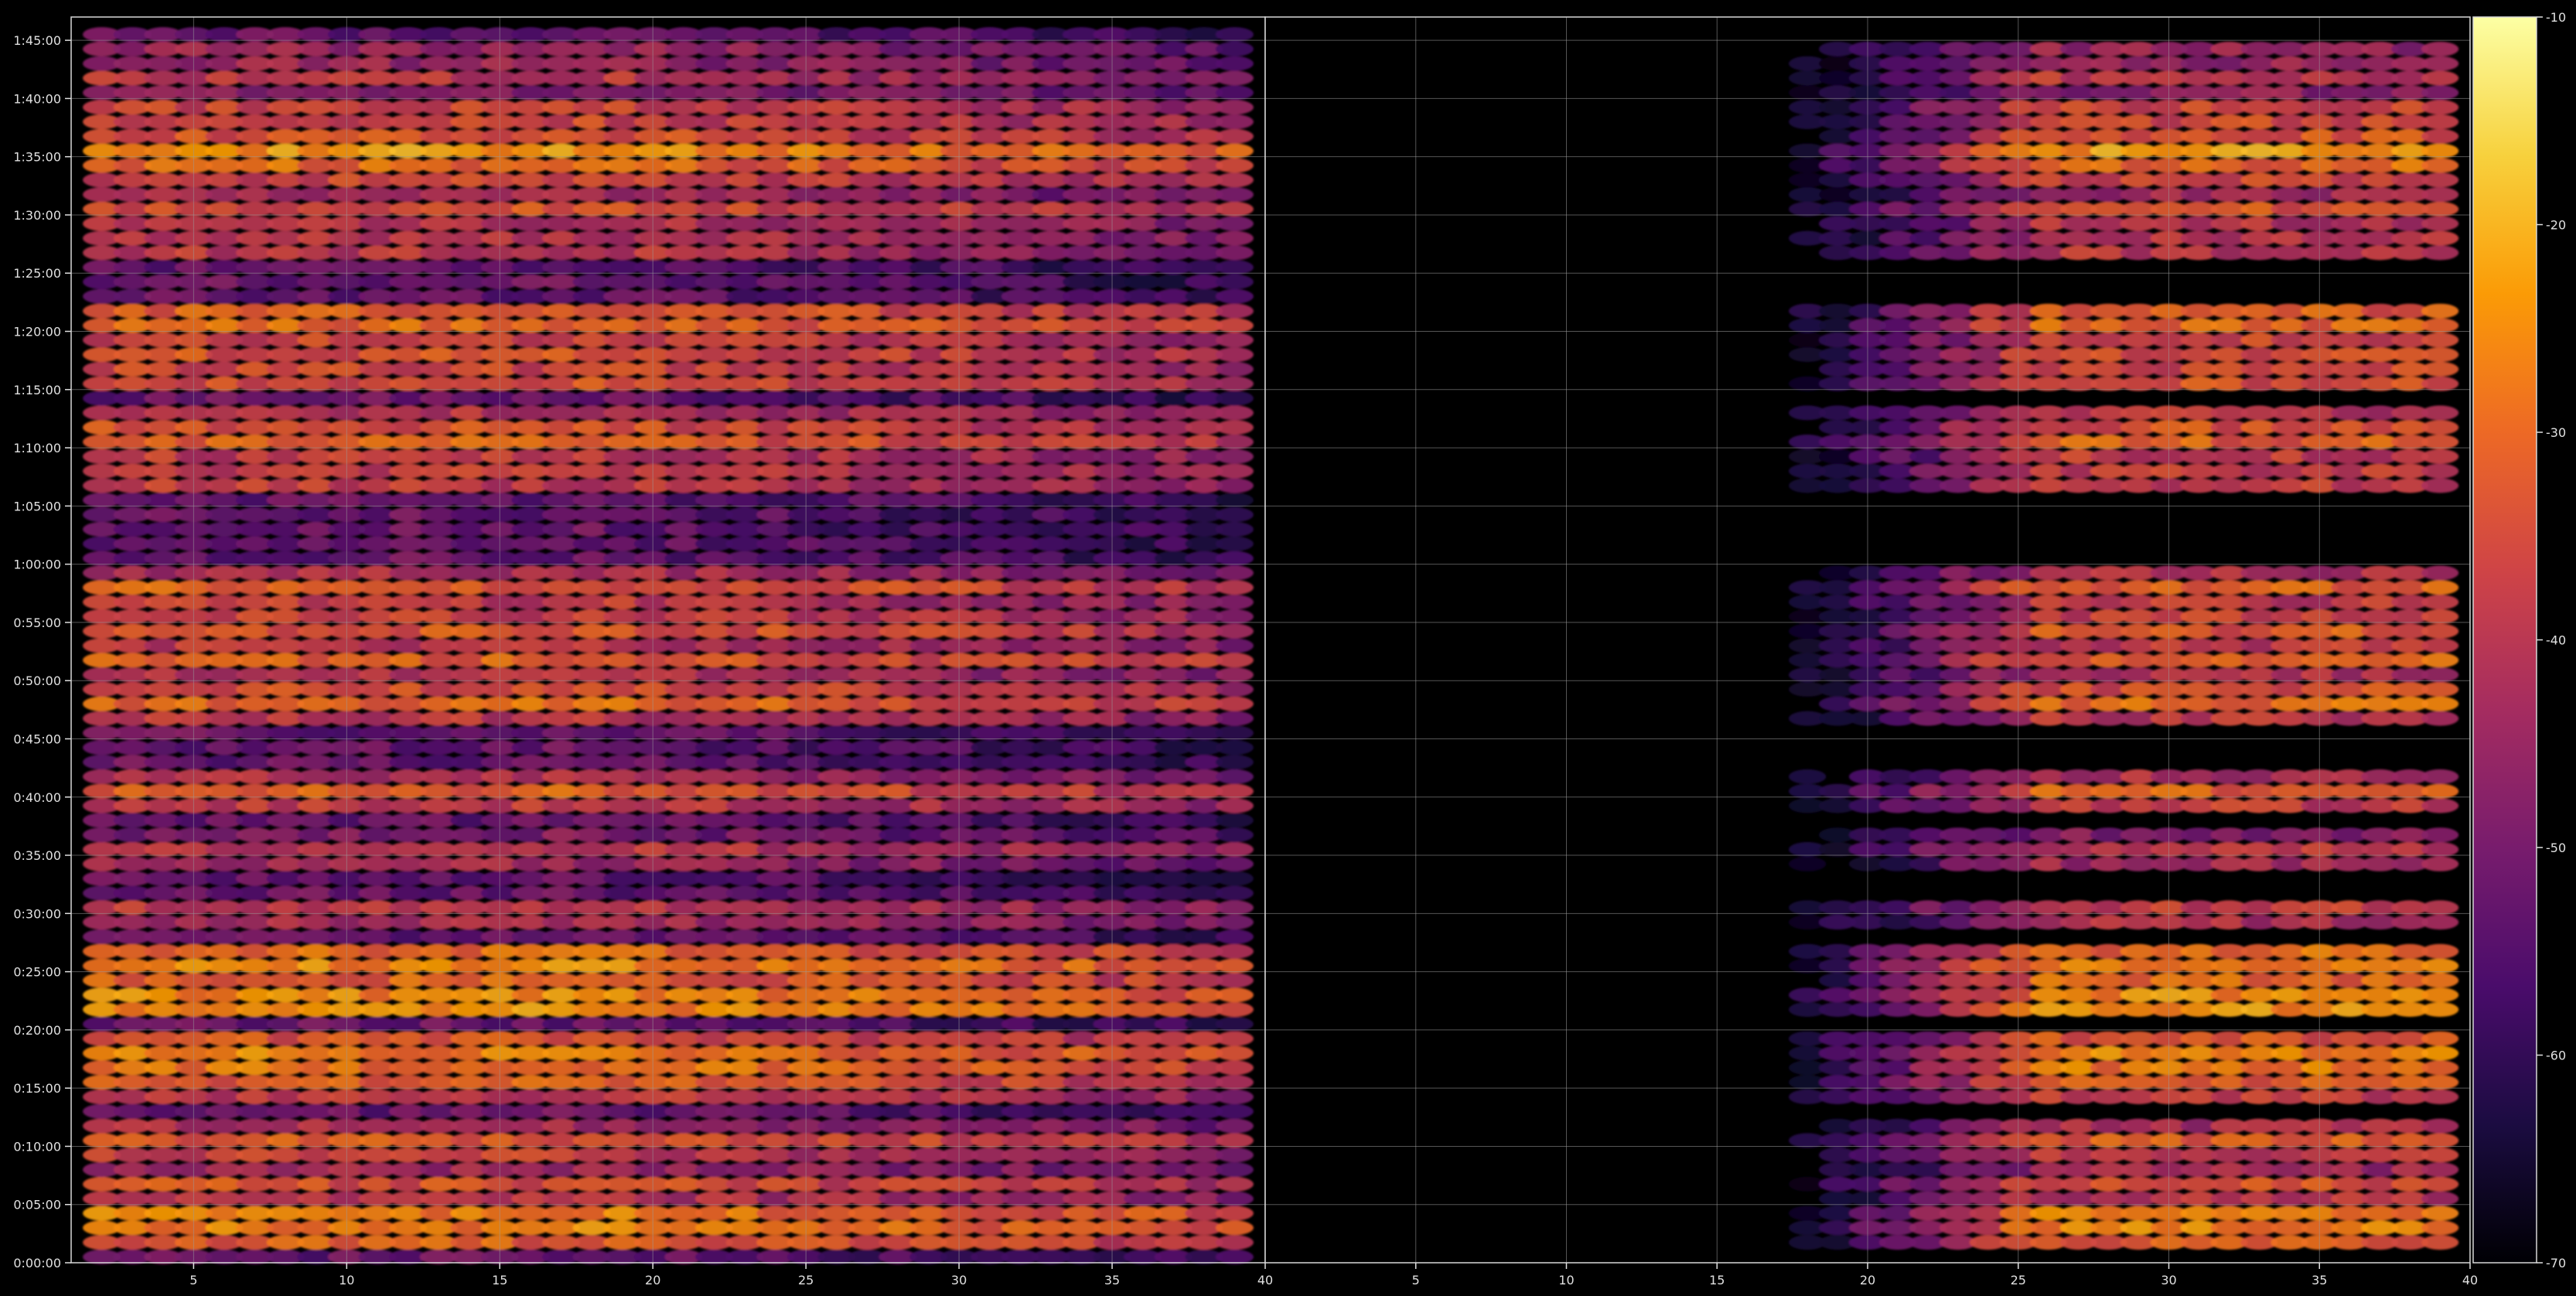 The width and height of the screenshot is (2576, 1296). Describe the element at coordinates (37, 157) in the screenshot. I see `y-tick-label: 1:35:00` at that location.